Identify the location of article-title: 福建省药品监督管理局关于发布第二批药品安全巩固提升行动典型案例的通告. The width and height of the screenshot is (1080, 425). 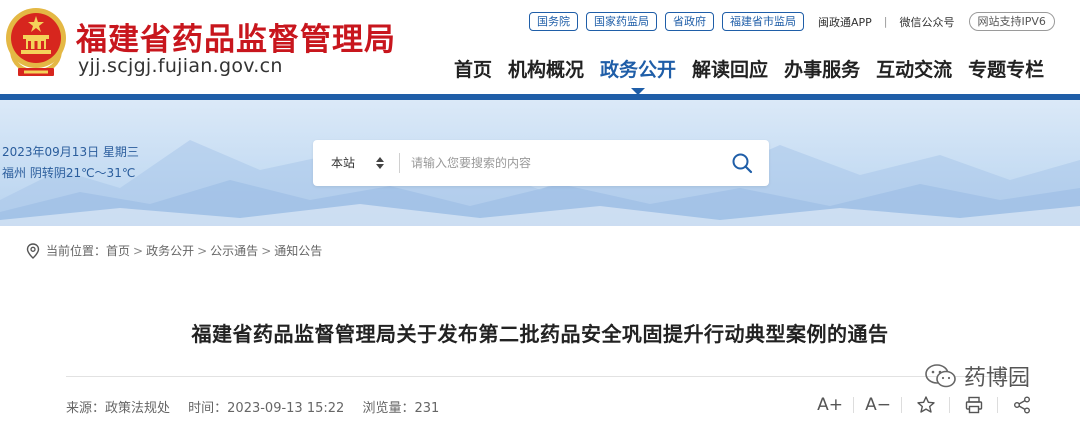
(540, 334).